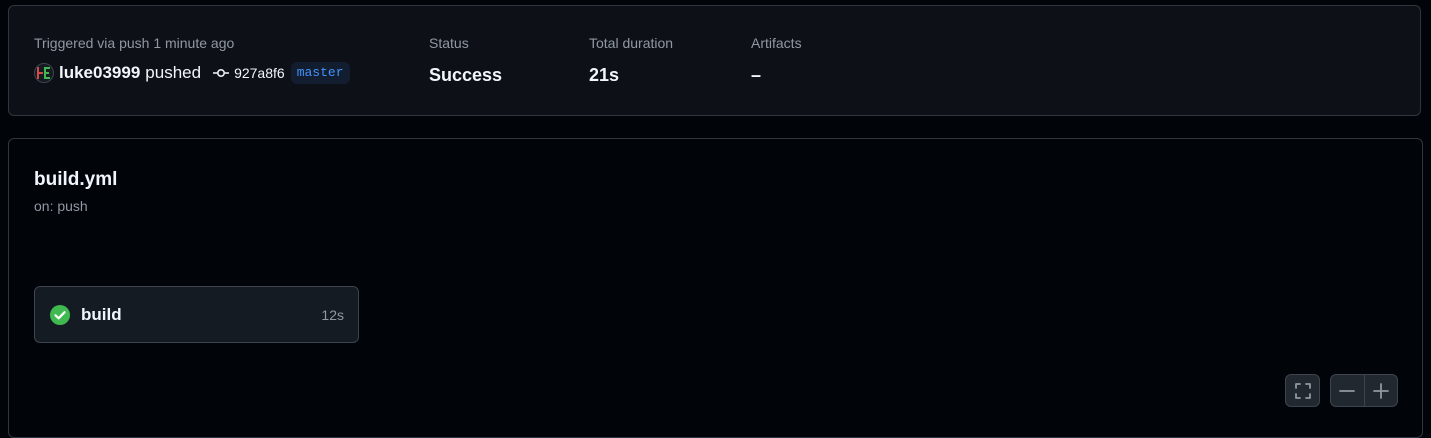 The image size is (1431, 438). I want to click on status-label: Status, so click(449, 43).